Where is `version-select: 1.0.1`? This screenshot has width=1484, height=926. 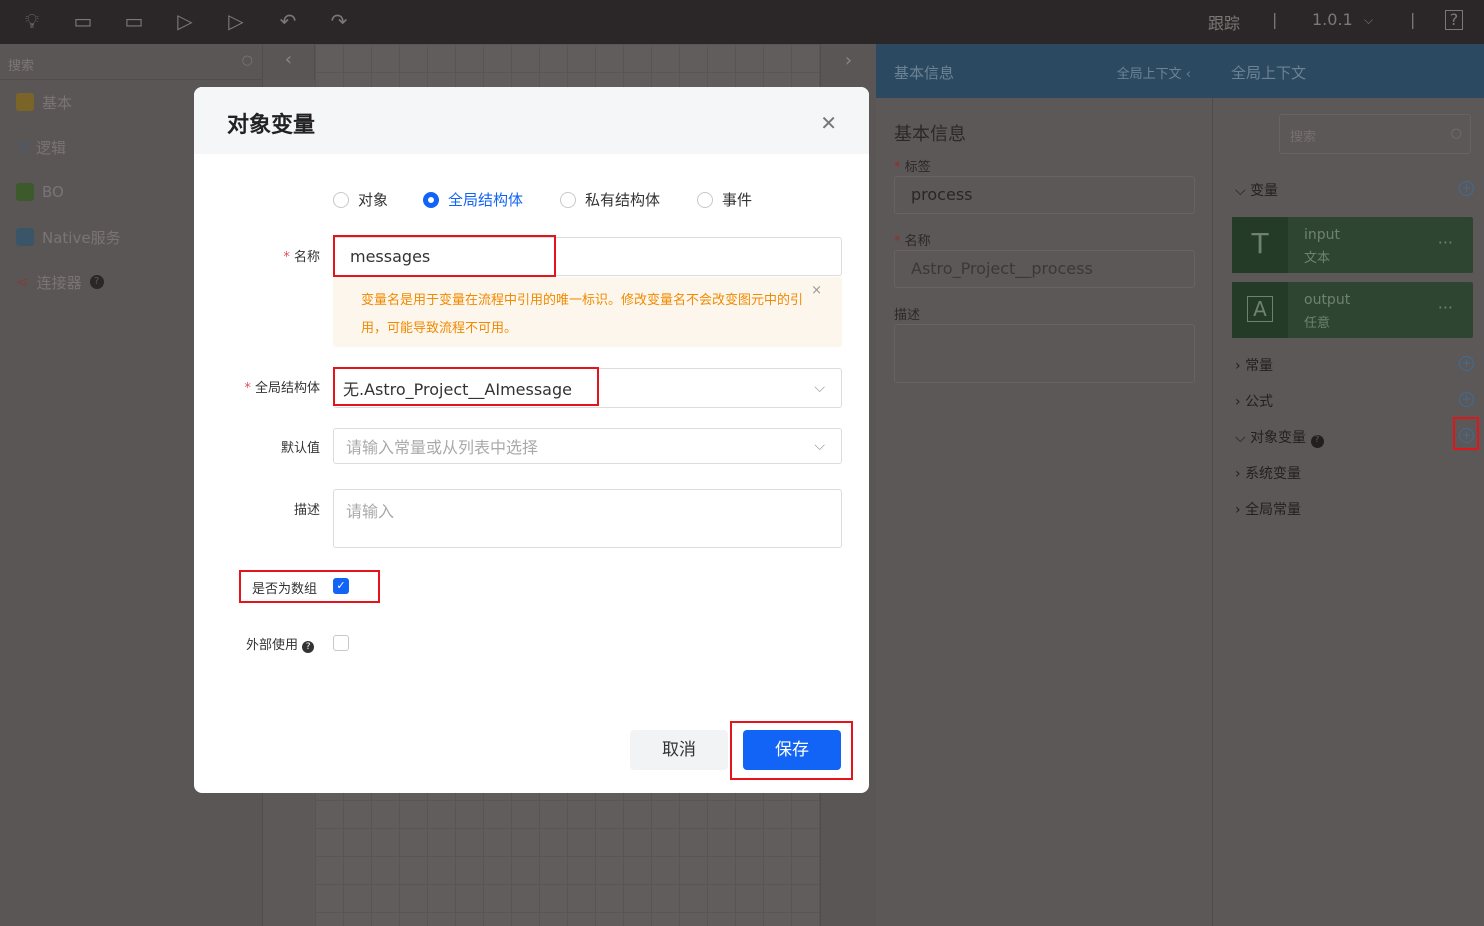 version-select: 1.0.1 is located at coordinates (1332, 19).